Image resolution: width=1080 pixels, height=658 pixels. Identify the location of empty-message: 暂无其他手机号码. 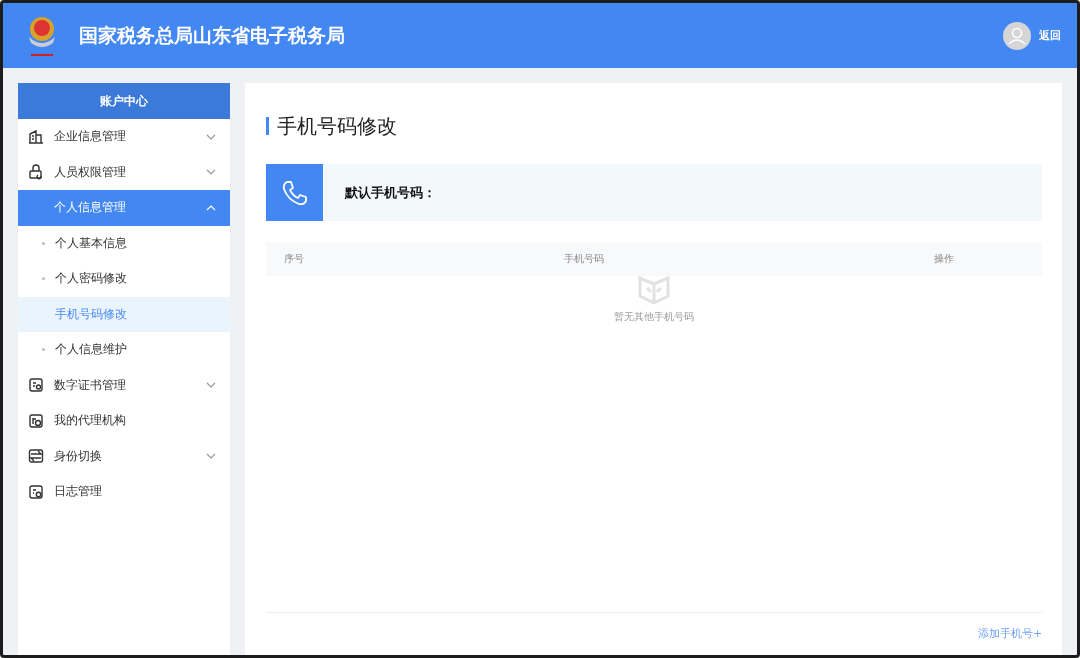
(654, 317).